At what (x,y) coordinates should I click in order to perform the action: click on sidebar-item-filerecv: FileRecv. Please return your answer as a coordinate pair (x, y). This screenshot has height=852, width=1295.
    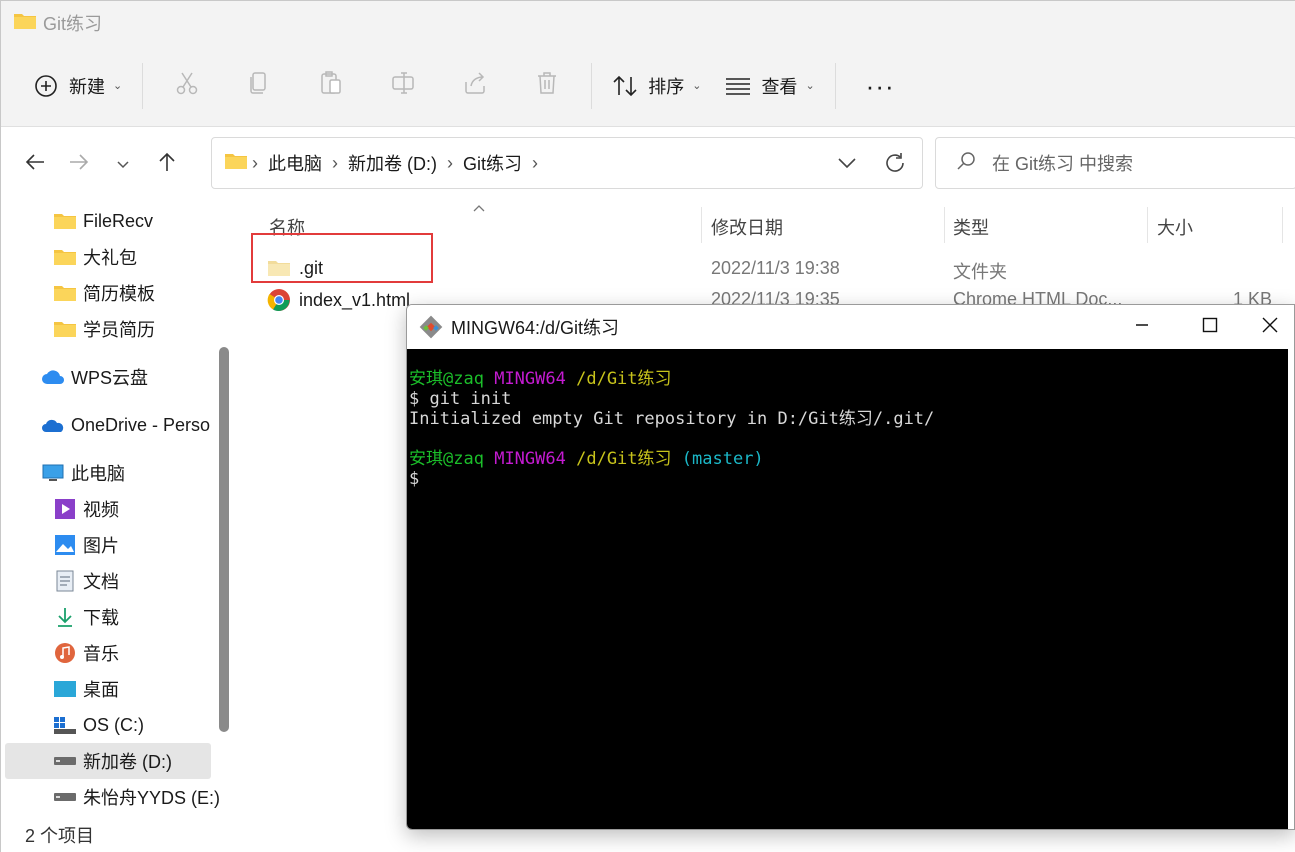
    Looking at the image, I should click on (103, 221).